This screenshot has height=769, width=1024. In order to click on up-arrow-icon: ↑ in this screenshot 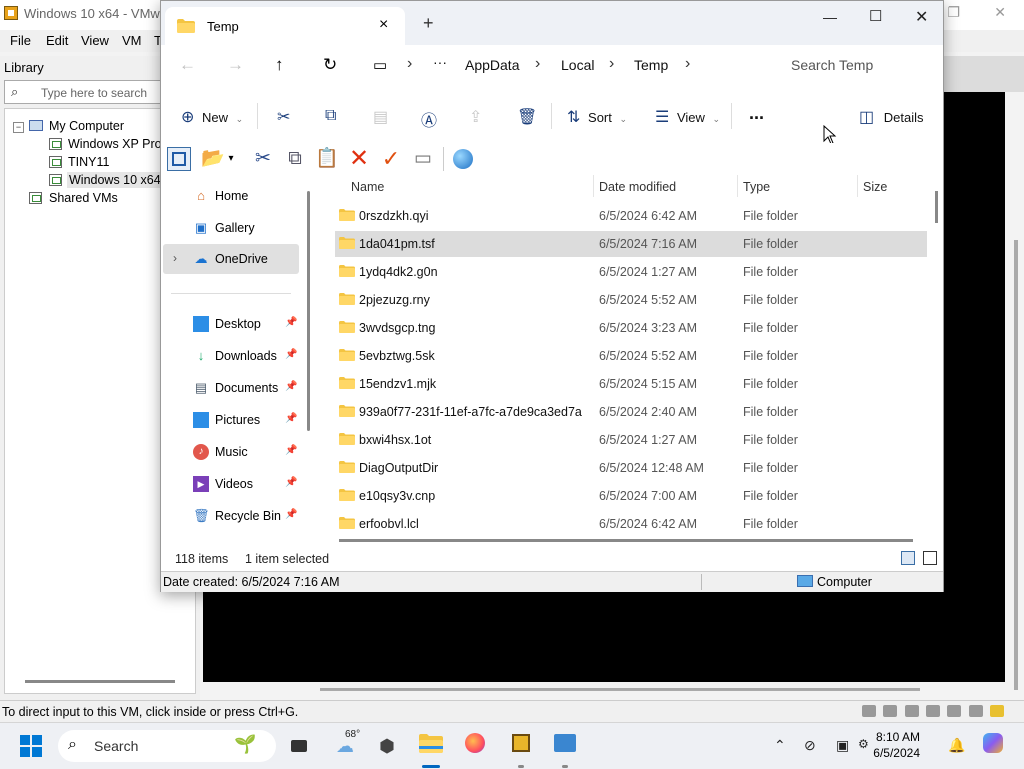, I will do `click(279, 65)`.